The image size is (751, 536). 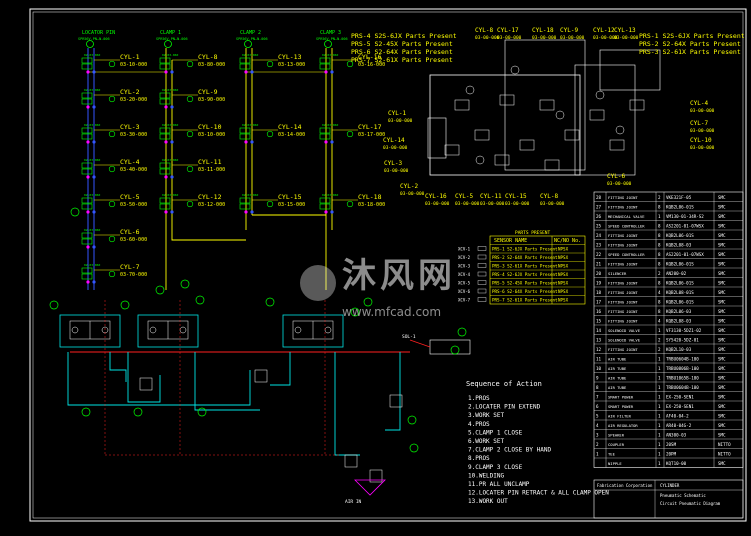 What do you see at coordinates (133, 135) in the screenshot?
I see `cylinder-code: 03-30-000` at bounding box center [133, 135].